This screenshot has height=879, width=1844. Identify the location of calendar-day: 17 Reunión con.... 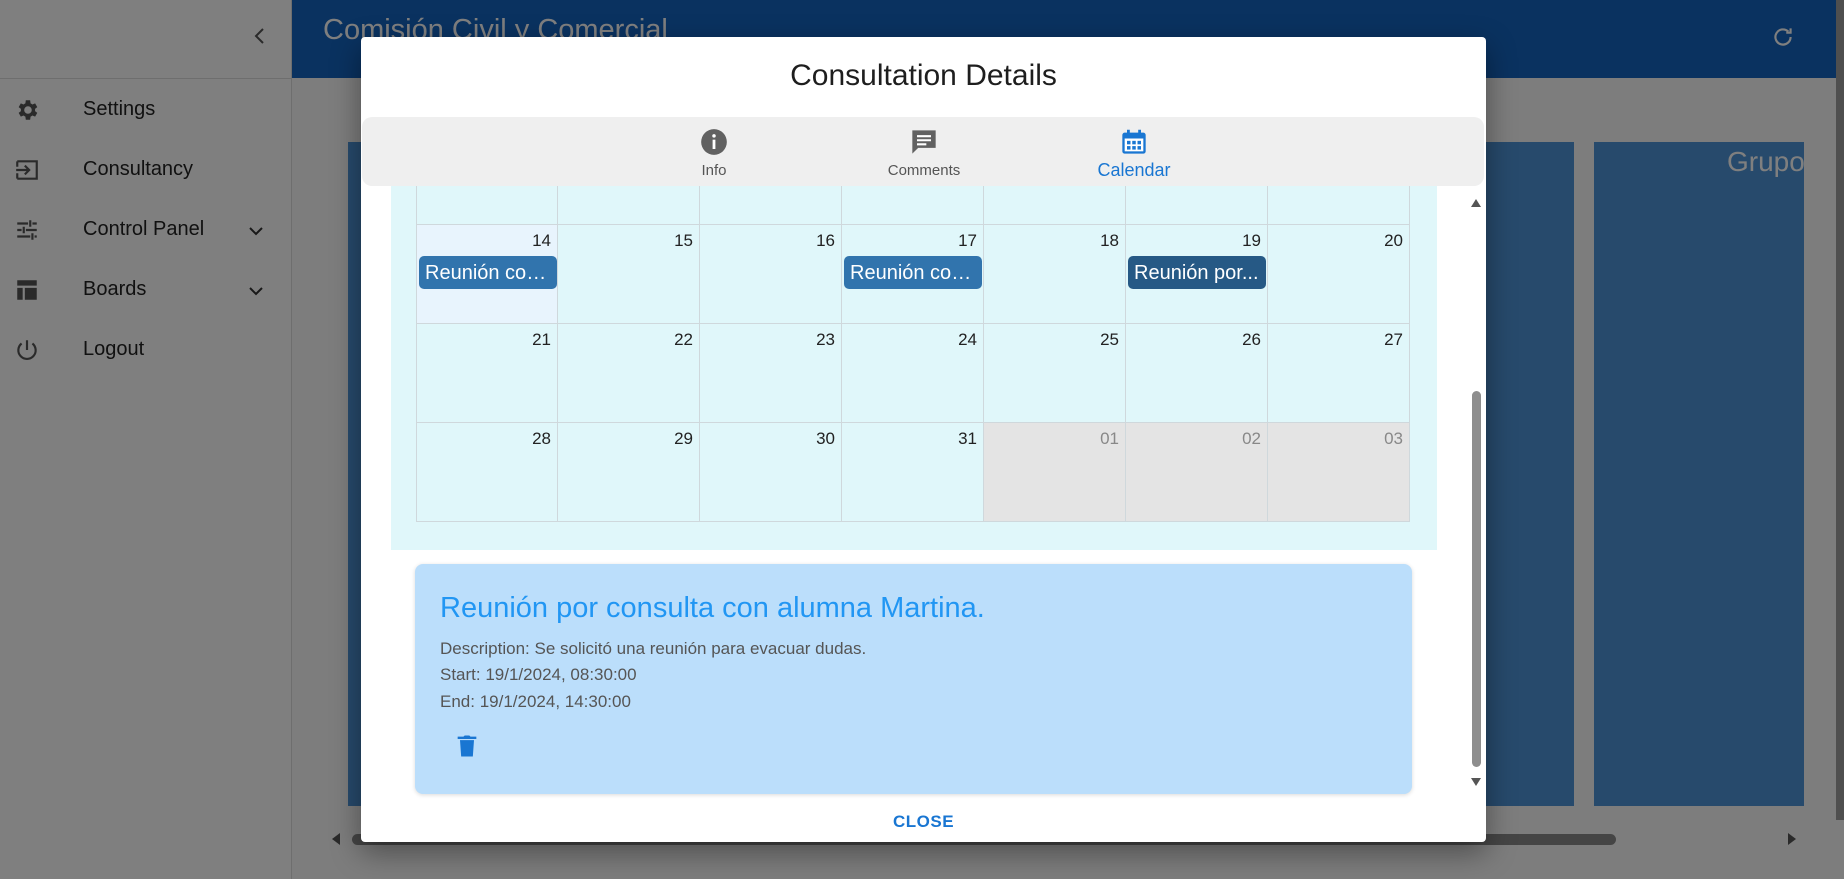
(913, 274).